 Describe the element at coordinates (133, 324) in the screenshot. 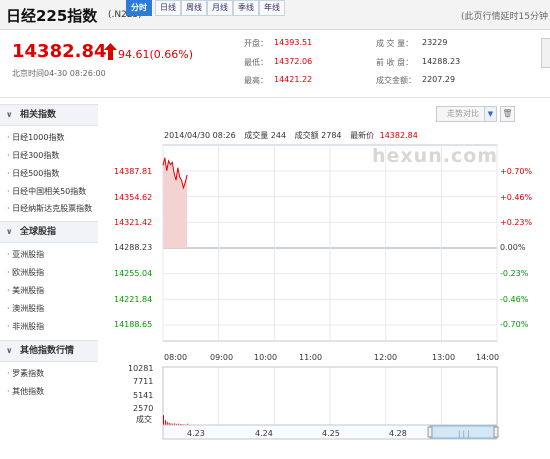

I see `y-tick-left: 14188.65` at that location.